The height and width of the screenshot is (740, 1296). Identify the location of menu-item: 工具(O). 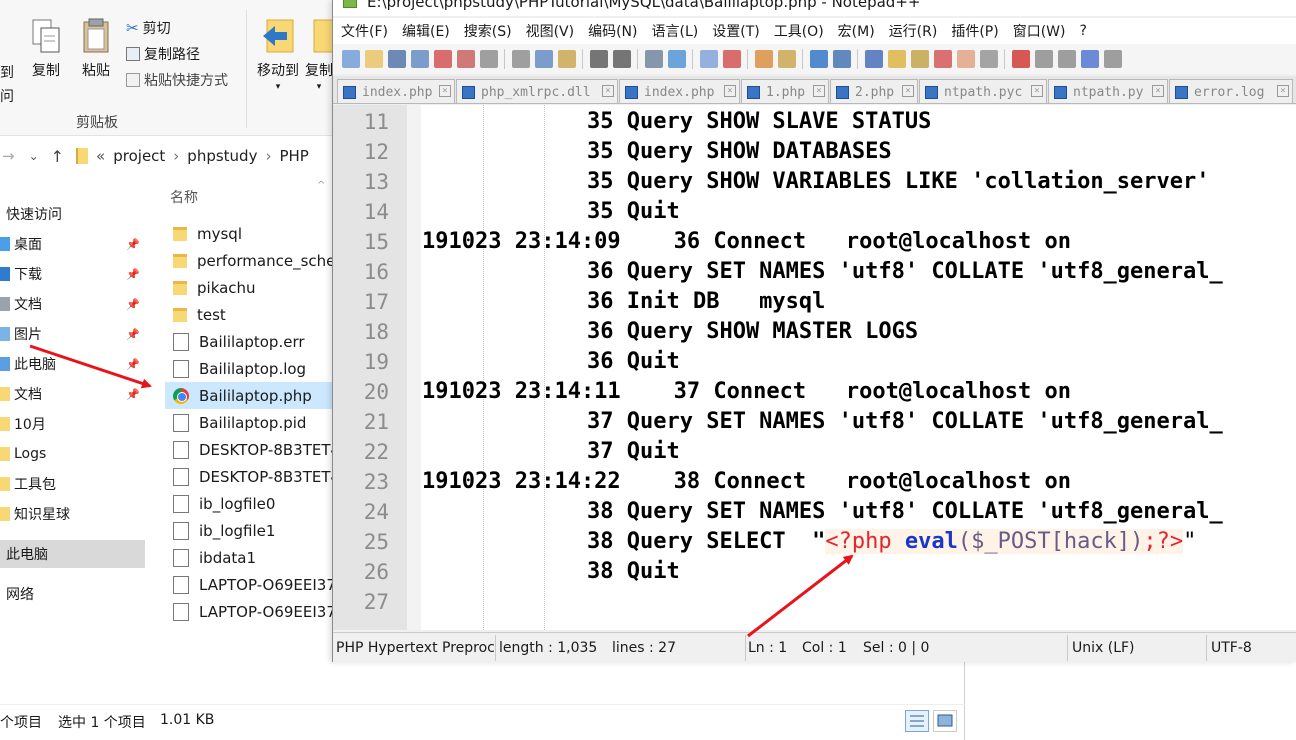
(799, 31).